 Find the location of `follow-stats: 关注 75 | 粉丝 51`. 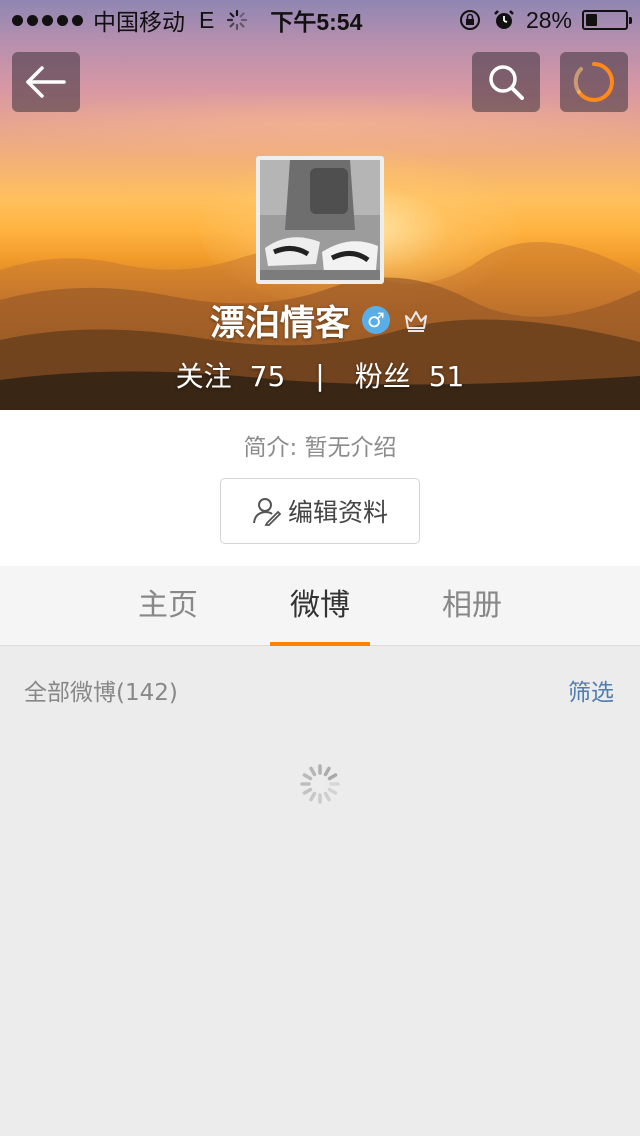

follow-stats: 关注 75 | 粉丝 51 is located at coordinates (320, 375).